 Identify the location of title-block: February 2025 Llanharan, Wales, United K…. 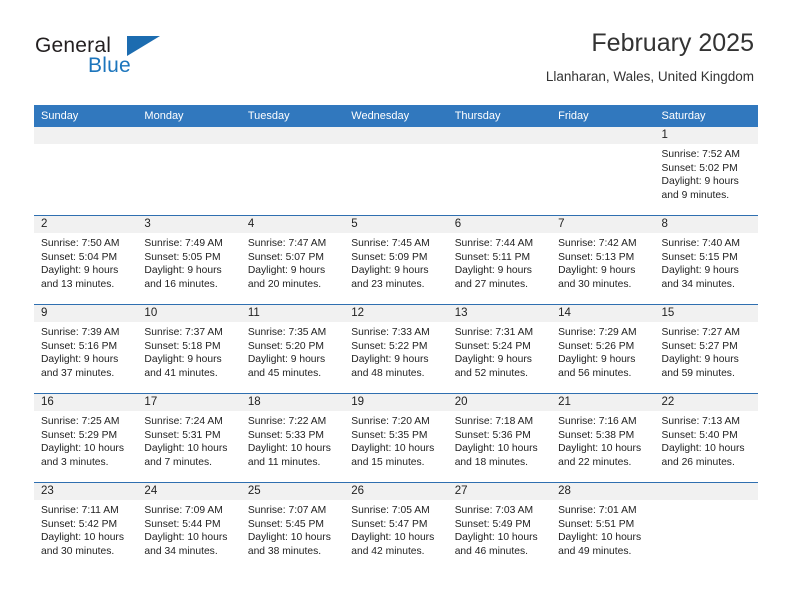
(650, 57).